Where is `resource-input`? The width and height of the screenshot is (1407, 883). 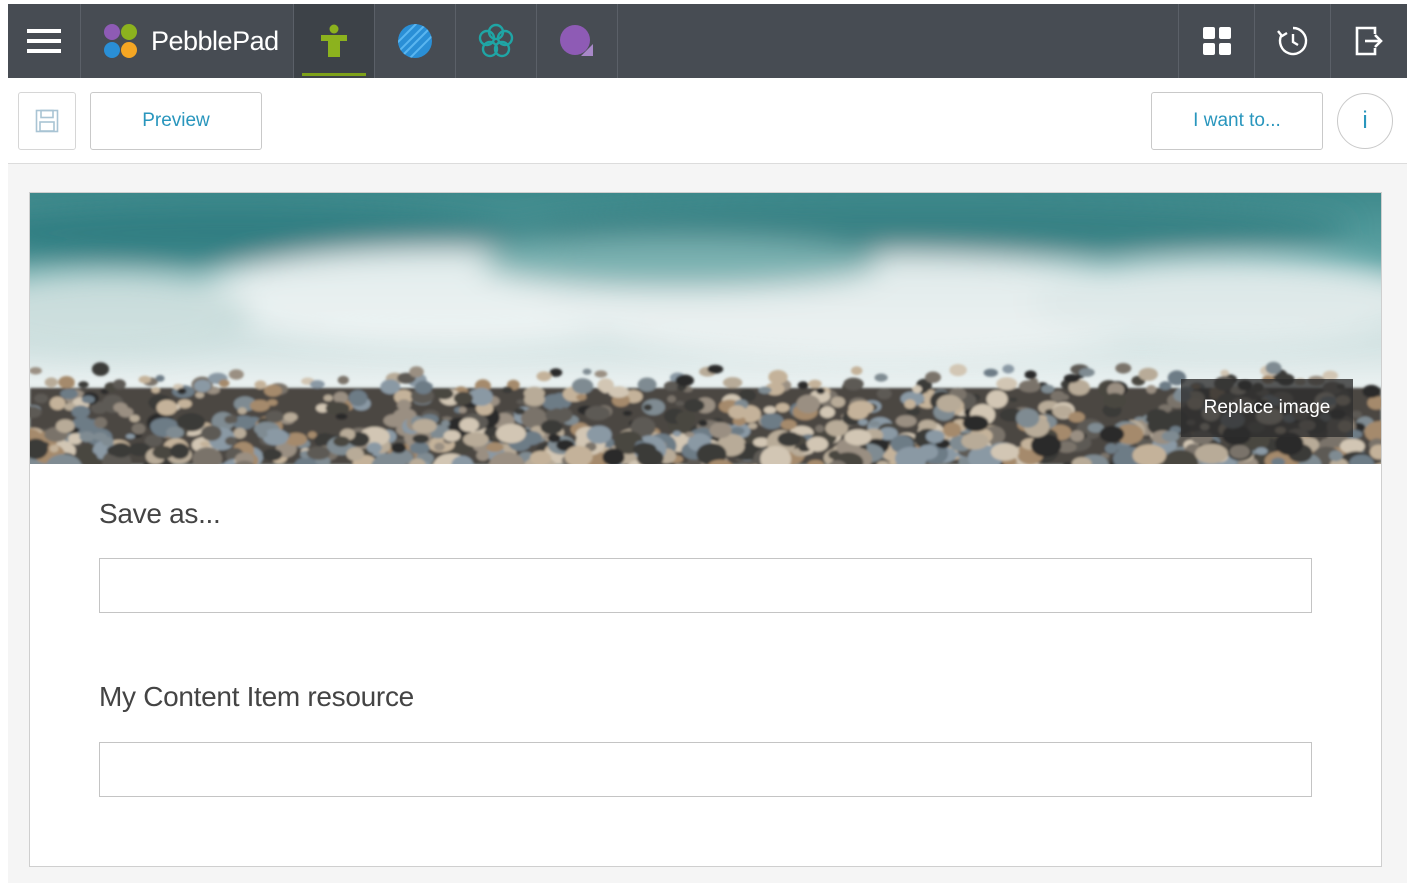 resource-input is located at coordinates (705, 769).